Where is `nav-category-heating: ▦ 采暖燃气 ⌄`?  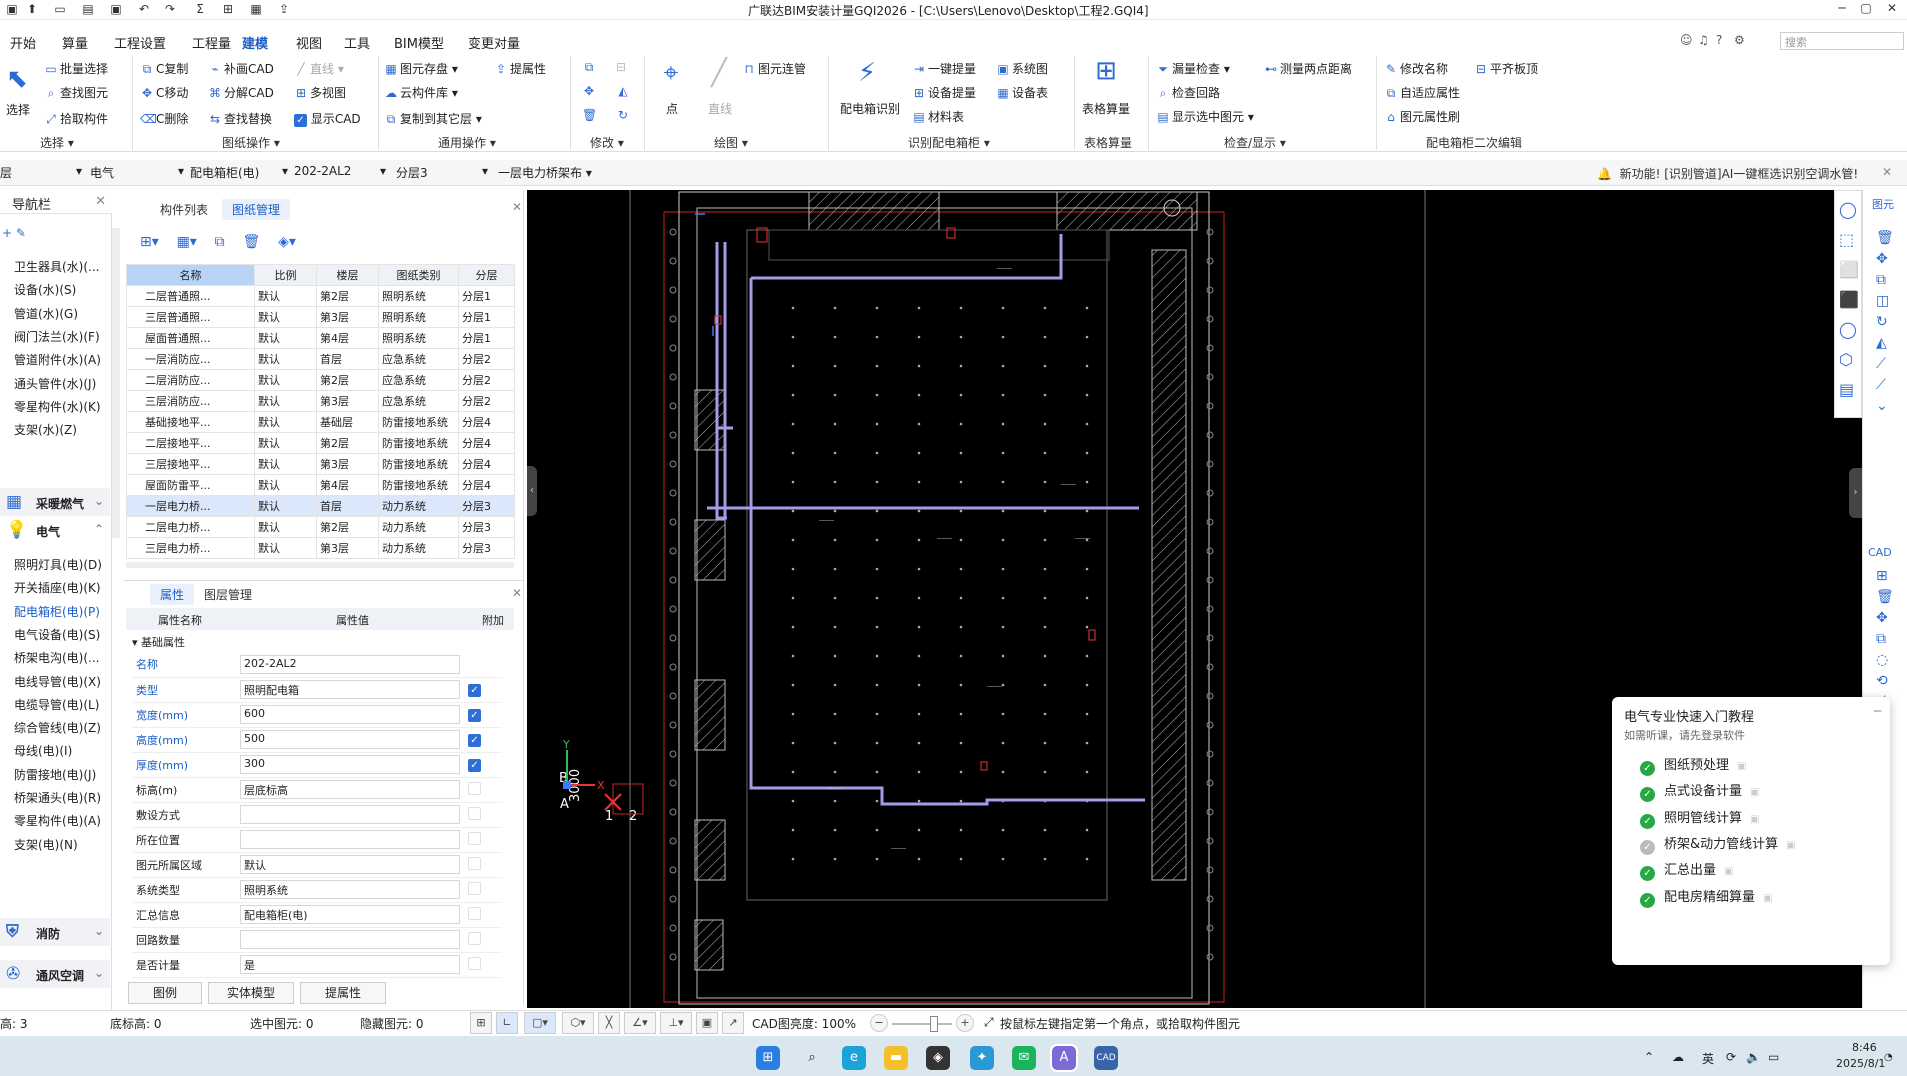 nav-category-heating: ▦ 采暖燃气 ⌄ is located at coordinates (55, 502).